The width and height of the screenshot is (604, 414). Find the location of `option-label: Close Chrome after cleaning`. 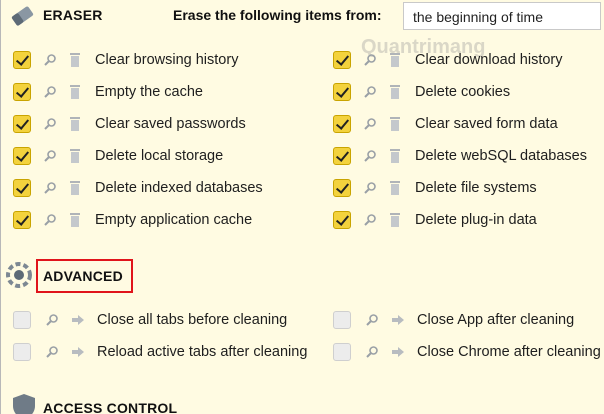

option-label: Close Chrome after cleaning is located at coordinates (509, 352).